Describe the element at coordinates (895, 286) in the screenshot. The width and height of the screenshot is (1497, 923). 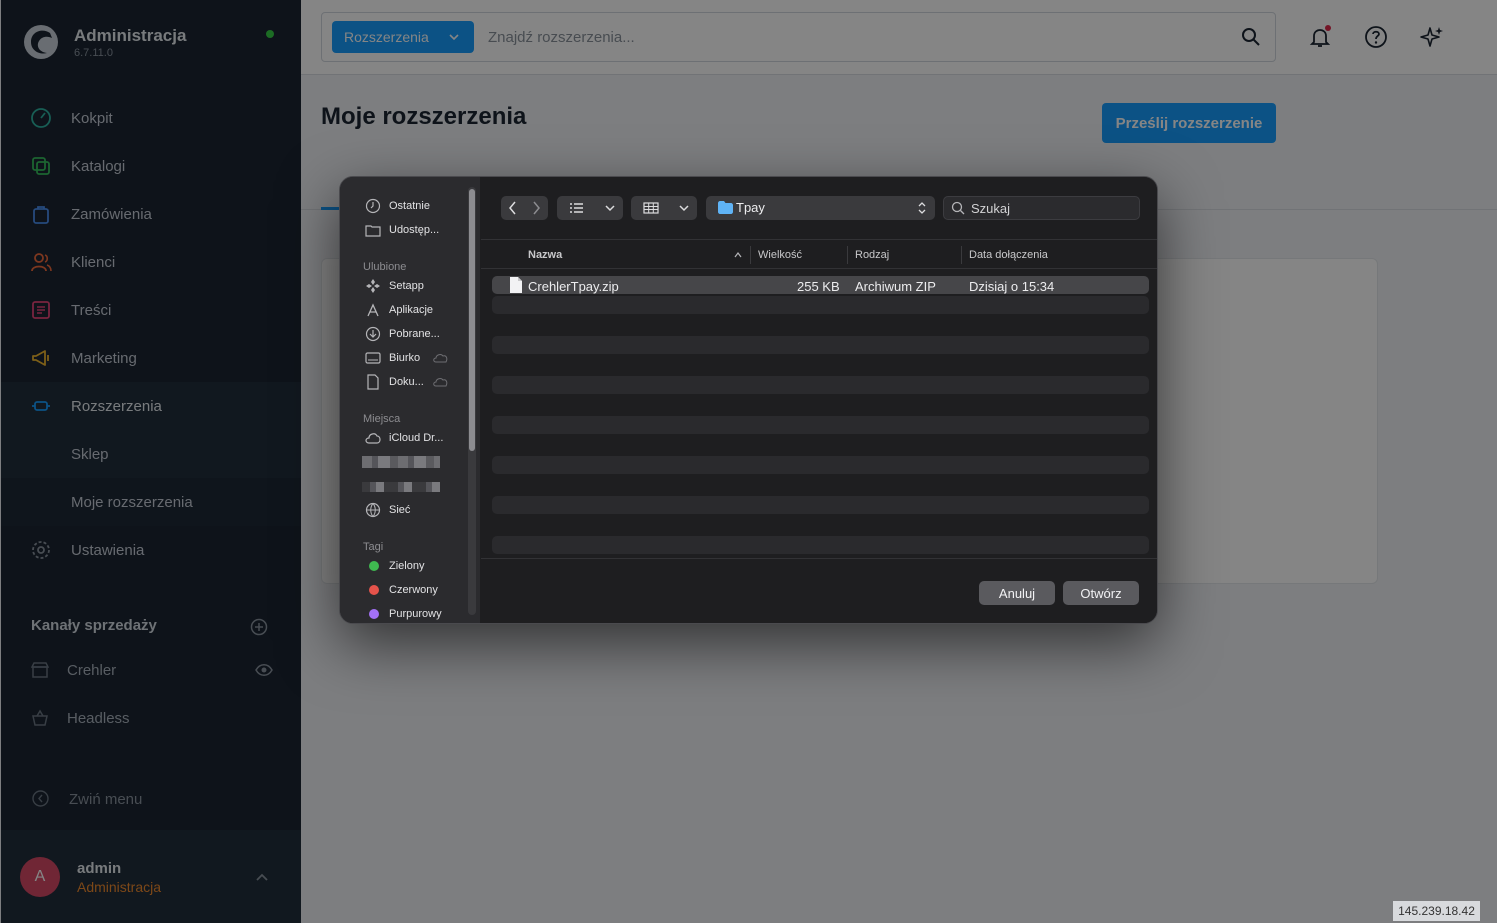
I see `file-kind: Archiwum ZIP` at that location.